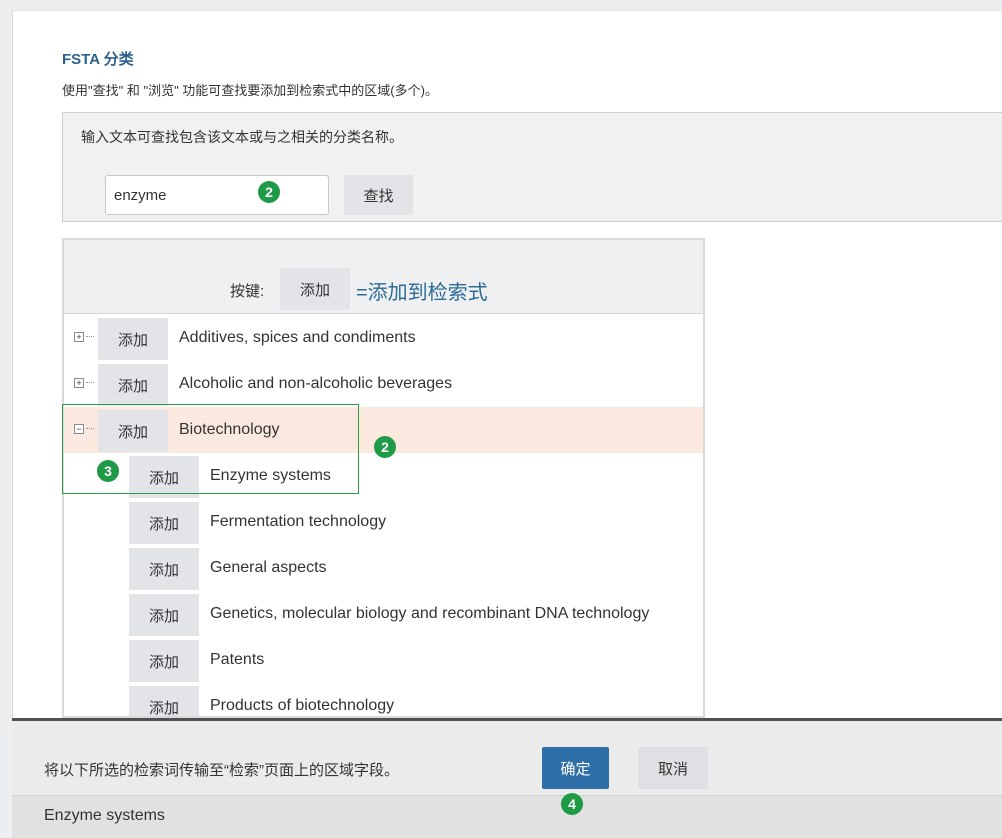  What do you see at coordinates (572, 804) in the screenshot?
I see `step-badge-confirm: 4` at bounding box center [572, 804].